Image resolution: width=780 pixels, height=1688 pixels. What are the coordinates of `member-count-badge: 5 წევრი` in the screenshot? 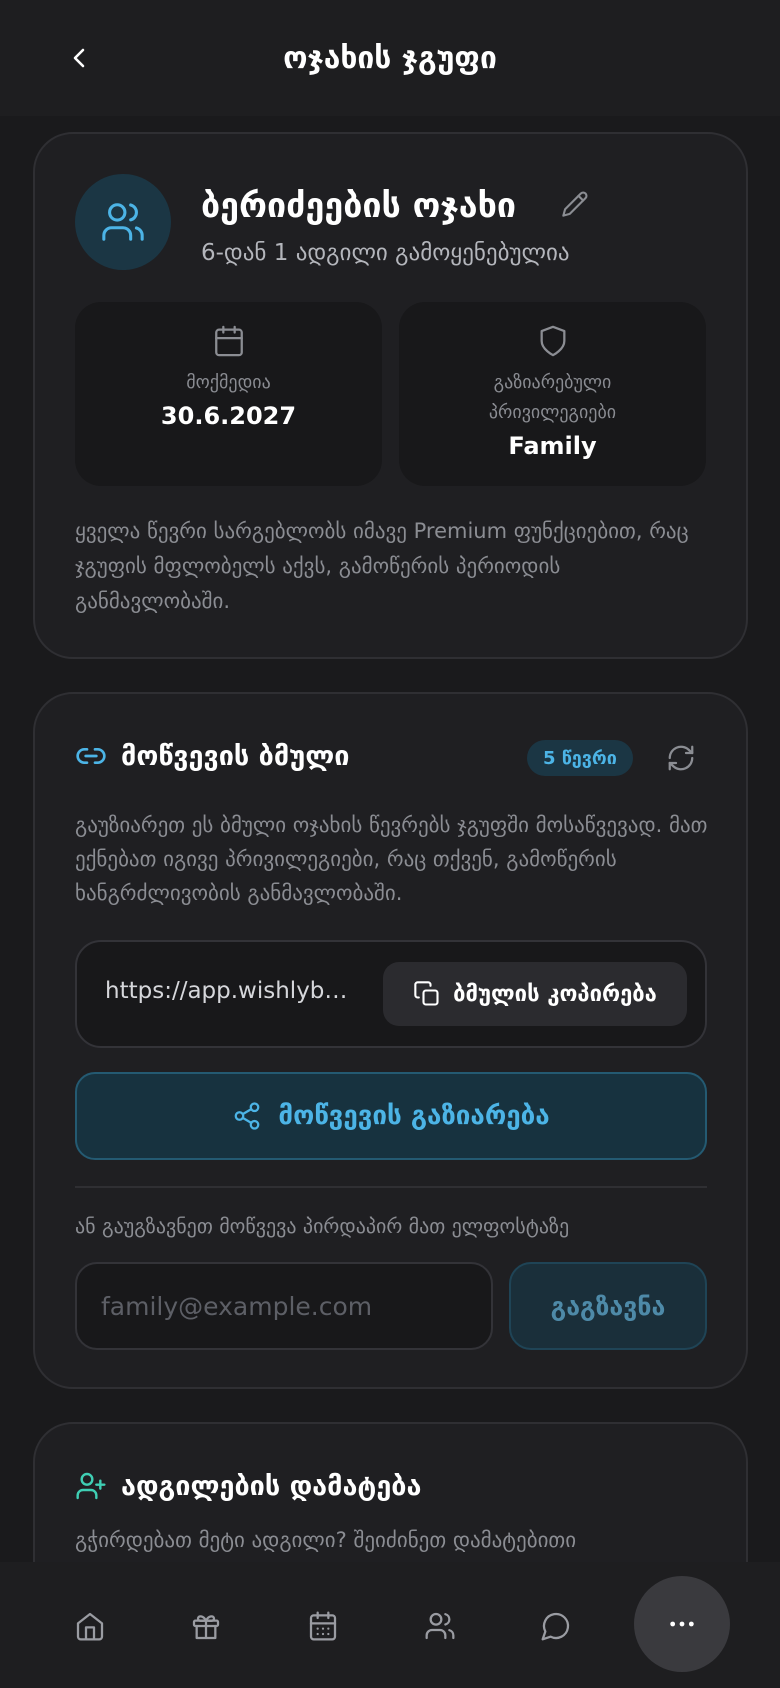 It's located at (580, 758).